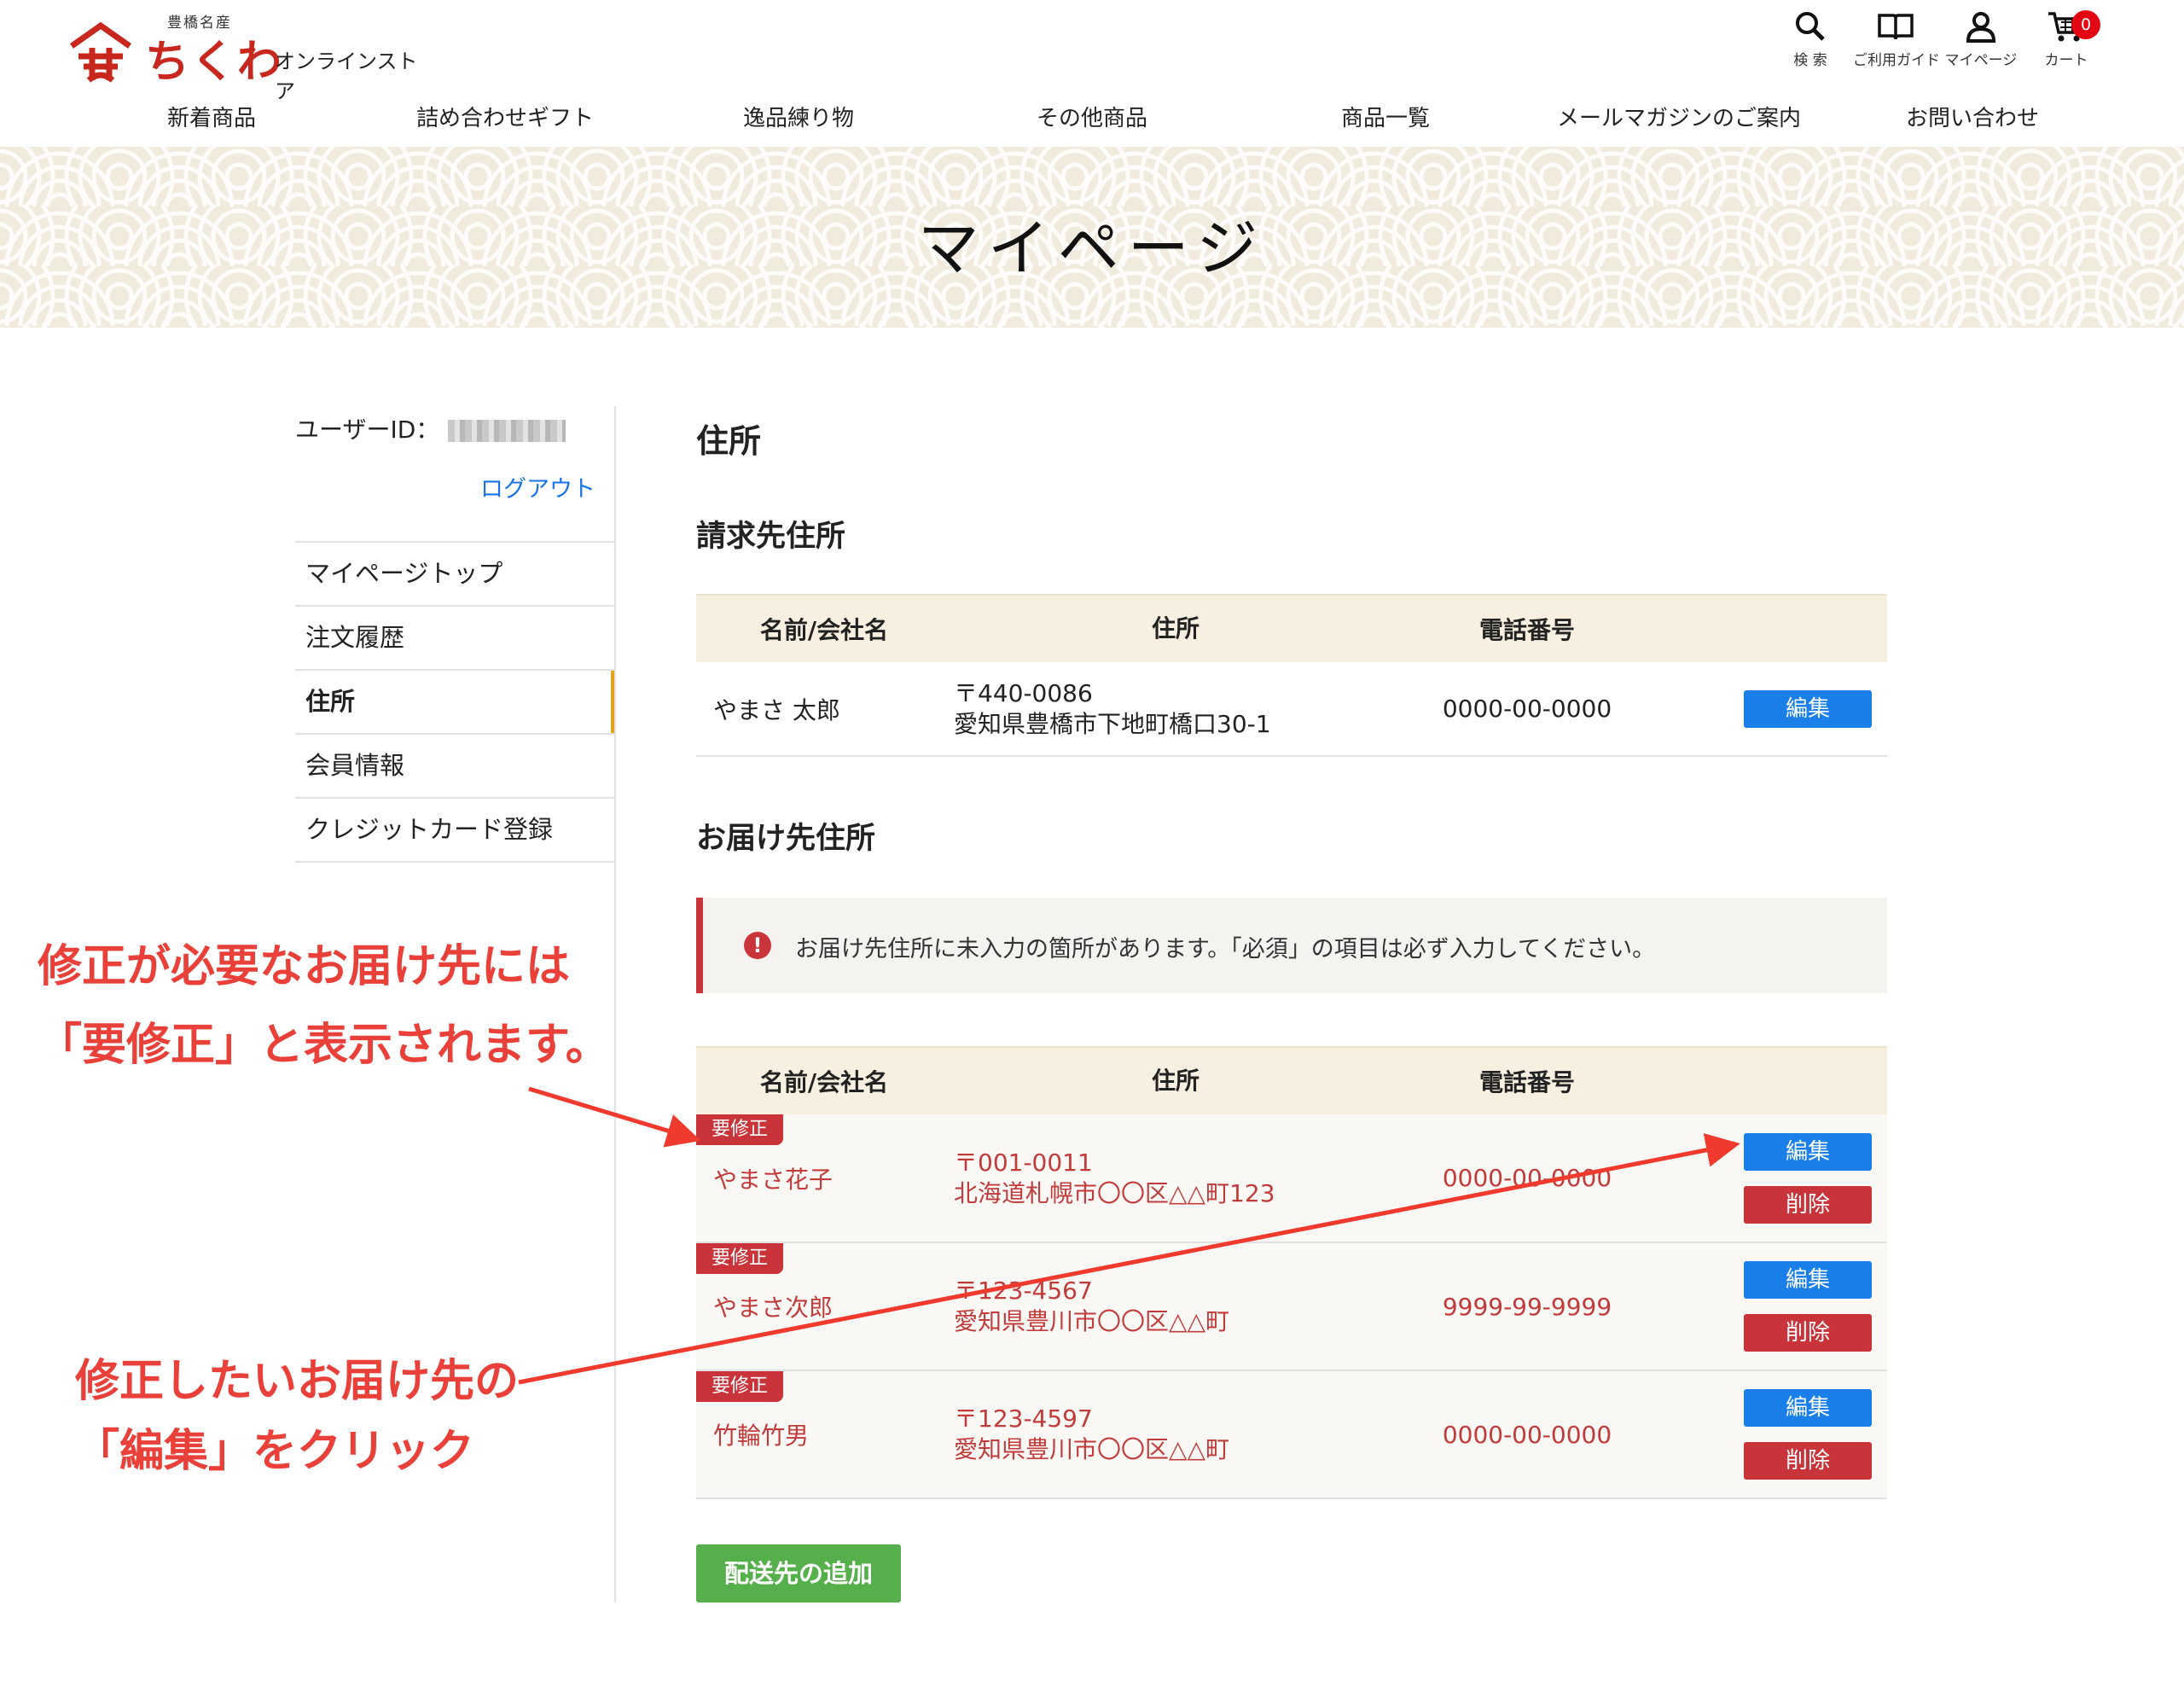 The image size is (2184, 1704). I want to click on sidebar-menu: マイページトップ 注文履歴 住所 会員情報 クレジットカード登録, so click(456, 702).